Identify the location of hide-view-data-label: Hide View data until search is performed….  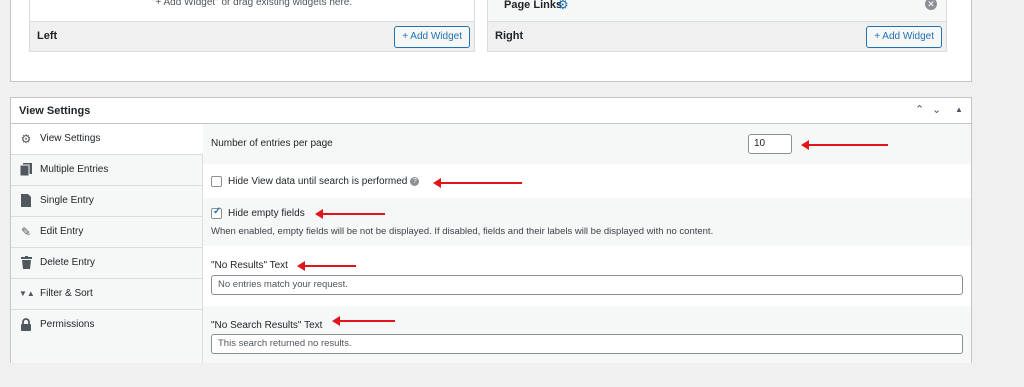
(324, 181).